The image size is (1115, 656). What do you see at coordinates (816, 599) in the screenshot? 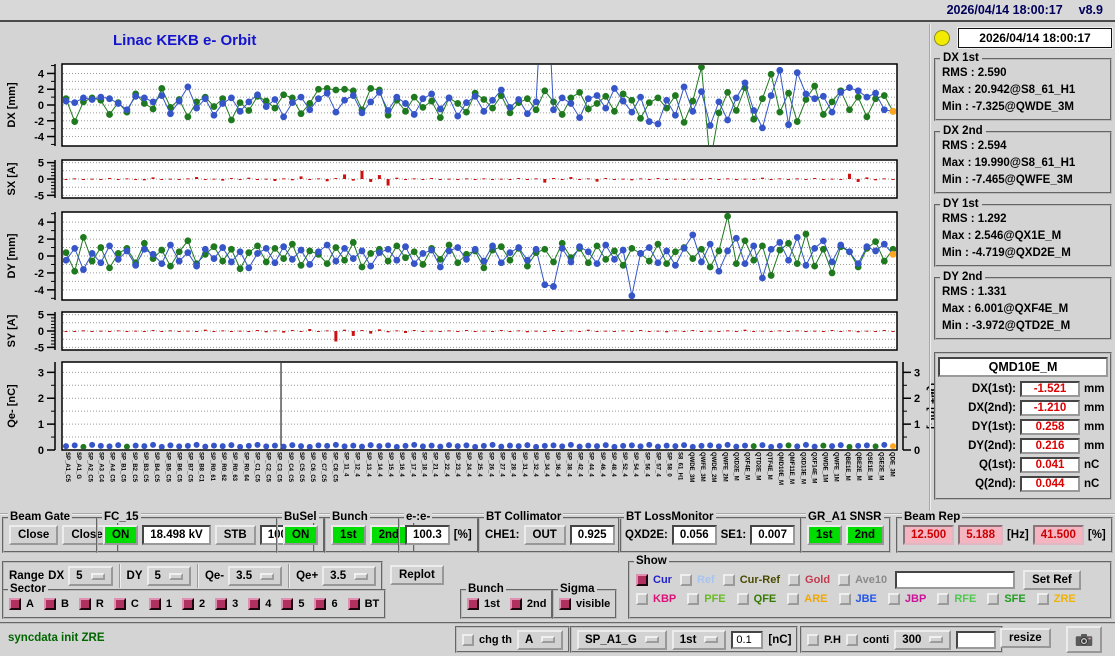
I see `checkbox-label: ARE` at bounding box center [816, 599].